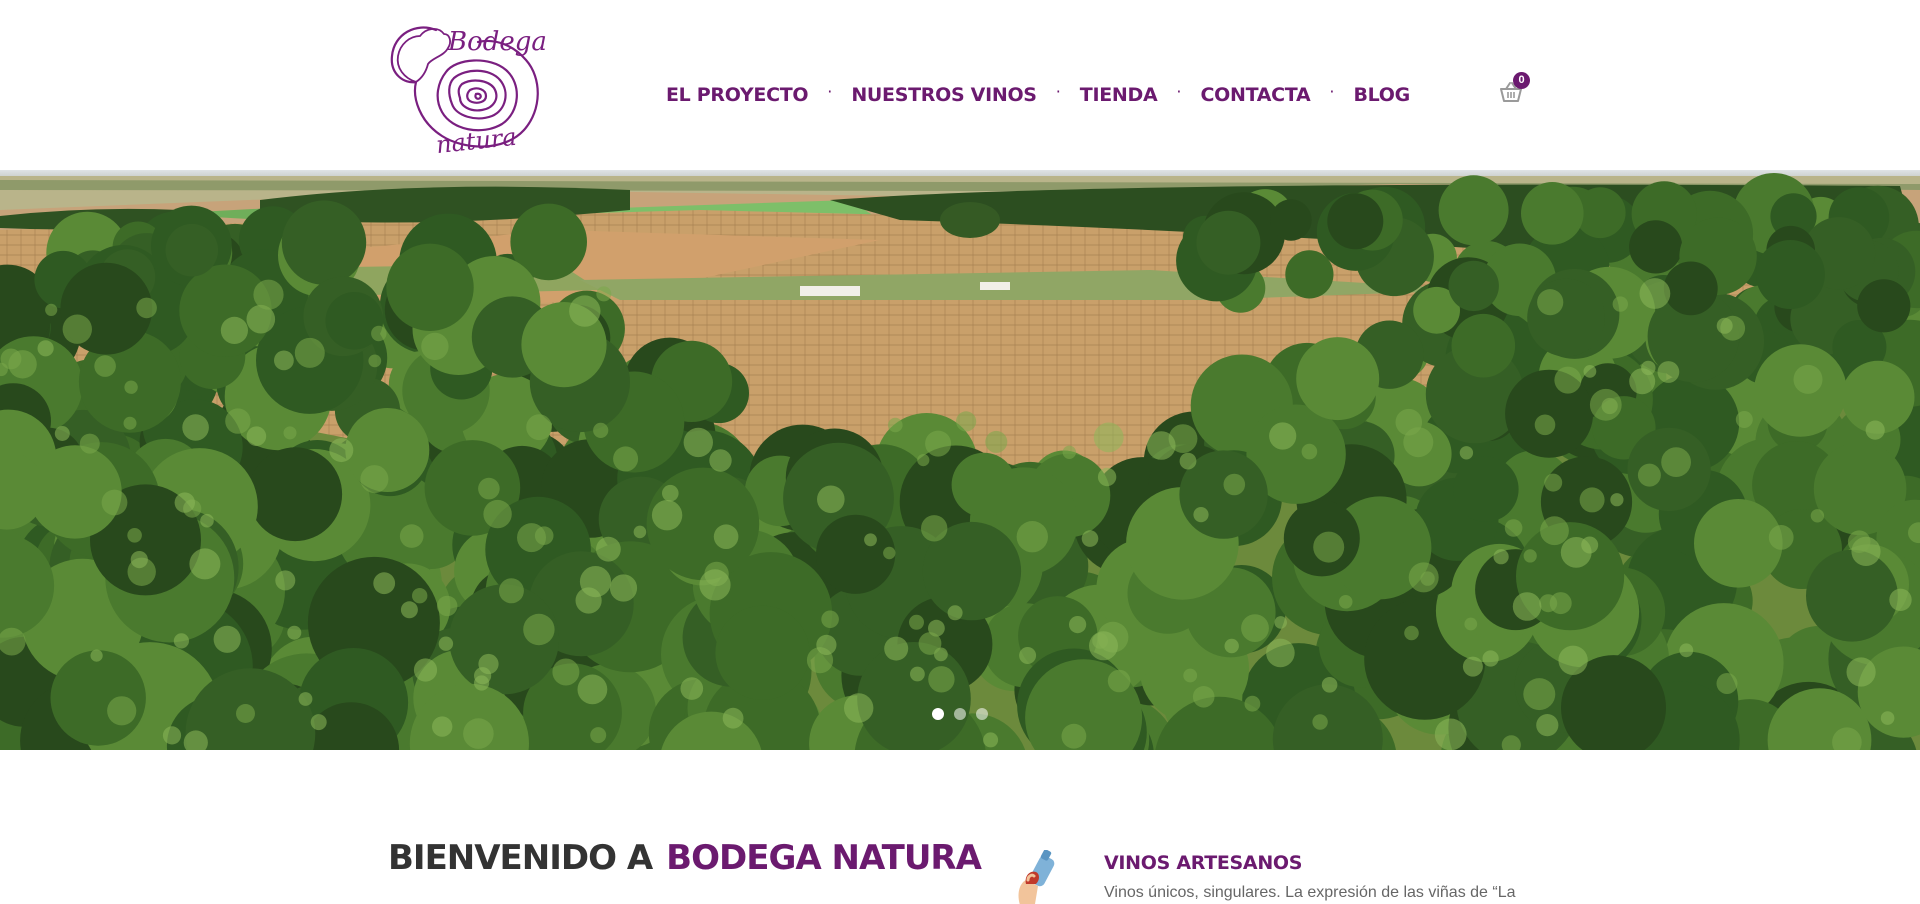 This screenshot has width=1920, height=904. I want to click on logo-text-bodega: Bodega, so click(496, 42).